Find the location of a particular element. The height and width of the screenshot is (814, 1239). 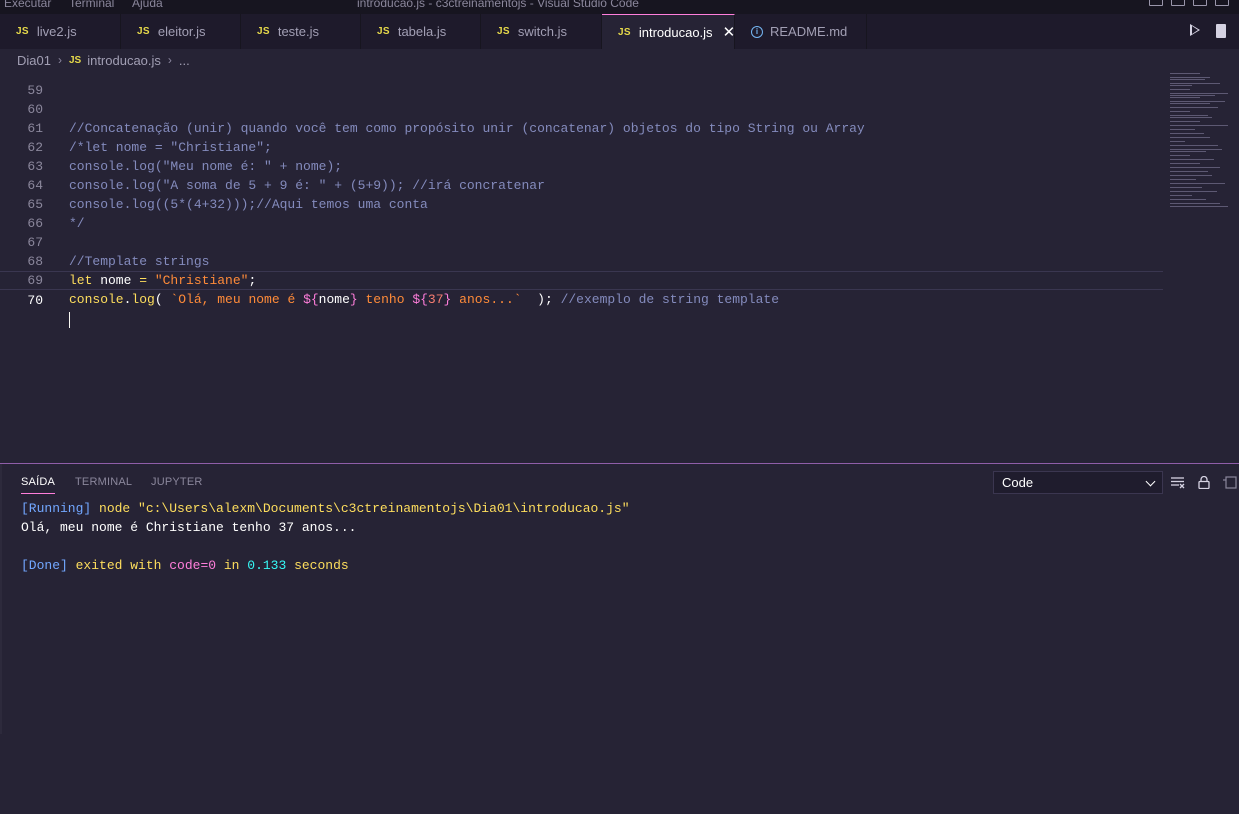

tab-terminal: TERMINAL is located at coordinates (103, 482).